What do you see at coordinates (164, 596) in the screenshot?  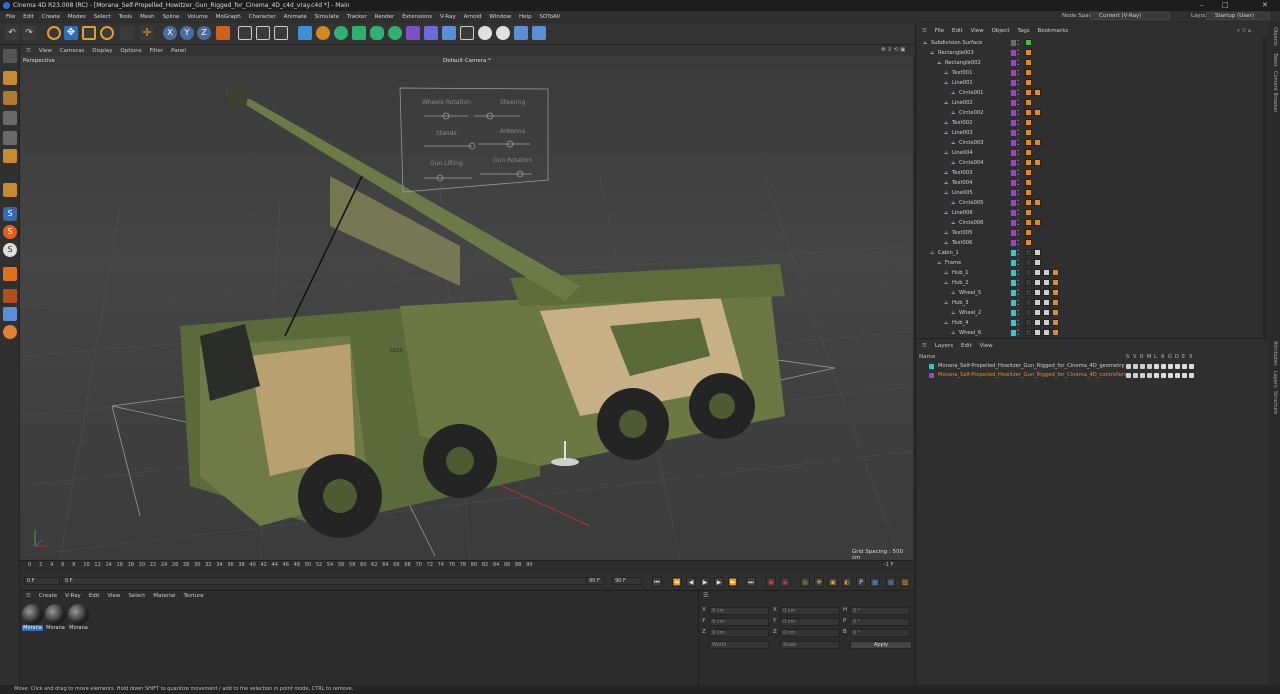 I see `material-menu-material: Material` at bounding box center [164, 596].